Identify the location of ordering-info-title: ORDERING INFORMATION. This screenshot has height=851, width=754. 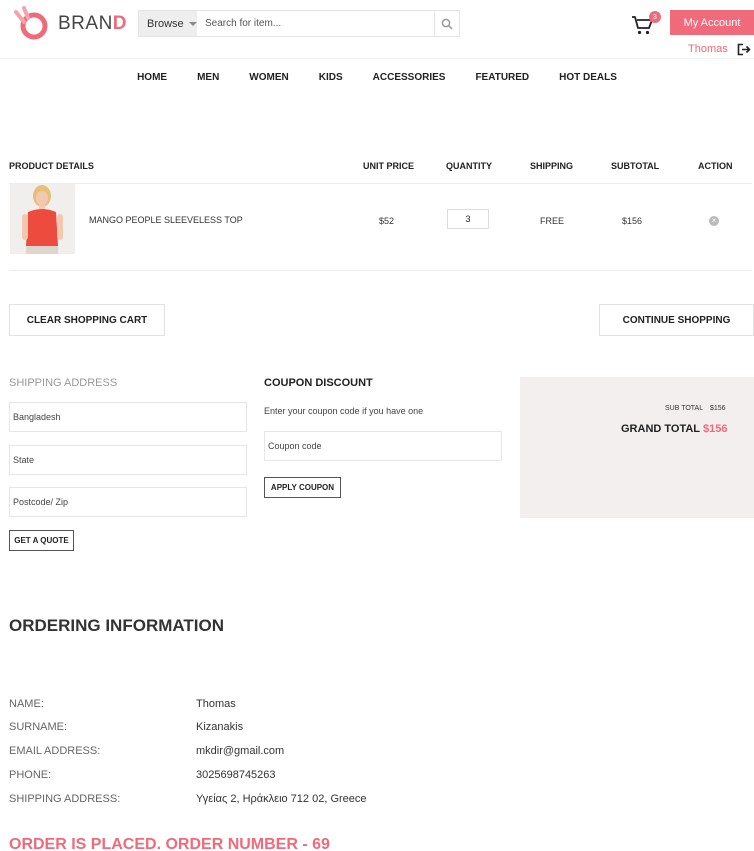
(117, 625).